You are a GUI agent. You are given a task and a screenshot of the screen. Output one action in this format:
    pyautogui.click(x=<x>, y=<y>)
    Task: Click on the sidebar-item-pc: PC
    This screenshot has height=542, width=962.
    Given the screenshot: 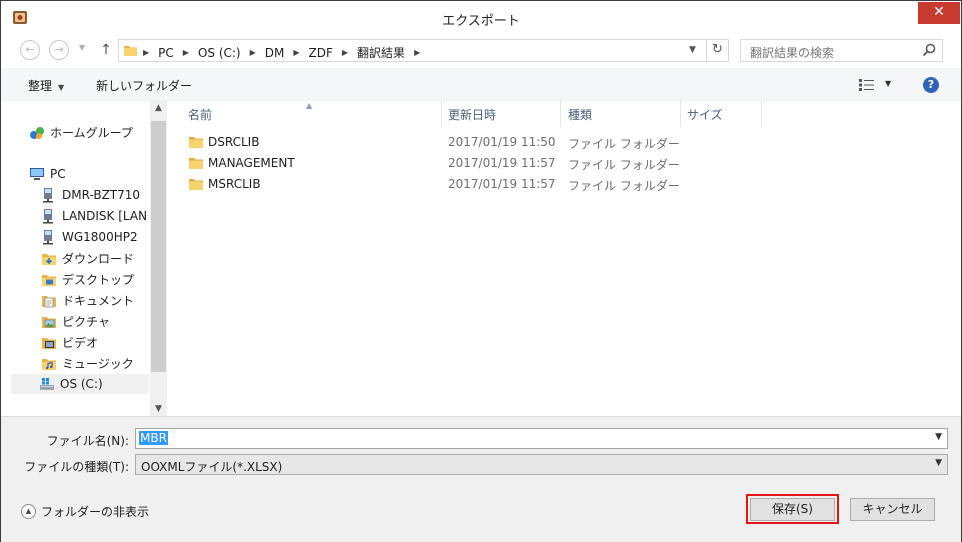 What is the action you would take?
    pyautogui.click(x=47, y=174)
    